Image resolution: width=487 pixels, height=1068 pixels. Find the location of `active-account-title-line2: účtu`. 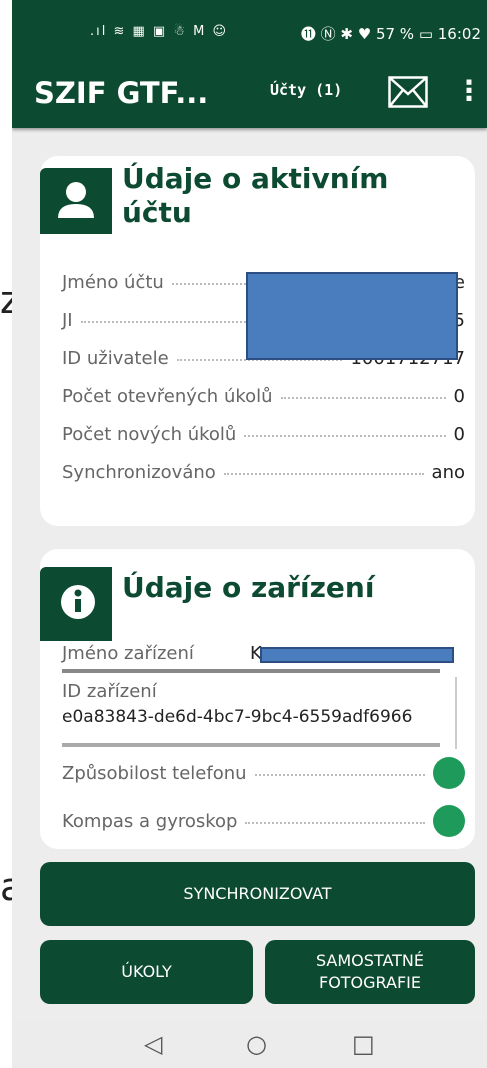

active-account-title-line2: účtu is located at coordinates (157, 212).